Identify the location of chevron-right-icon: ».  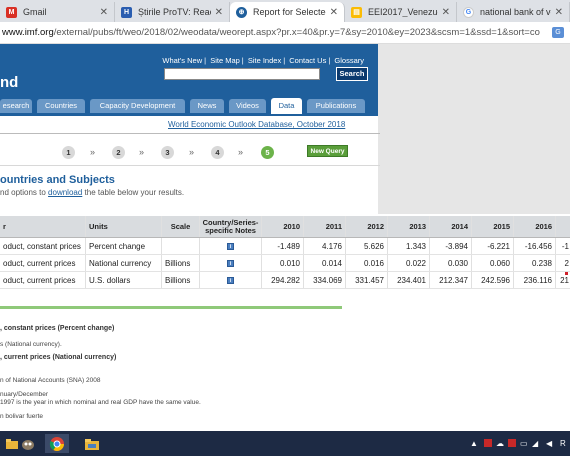
(241, 152).